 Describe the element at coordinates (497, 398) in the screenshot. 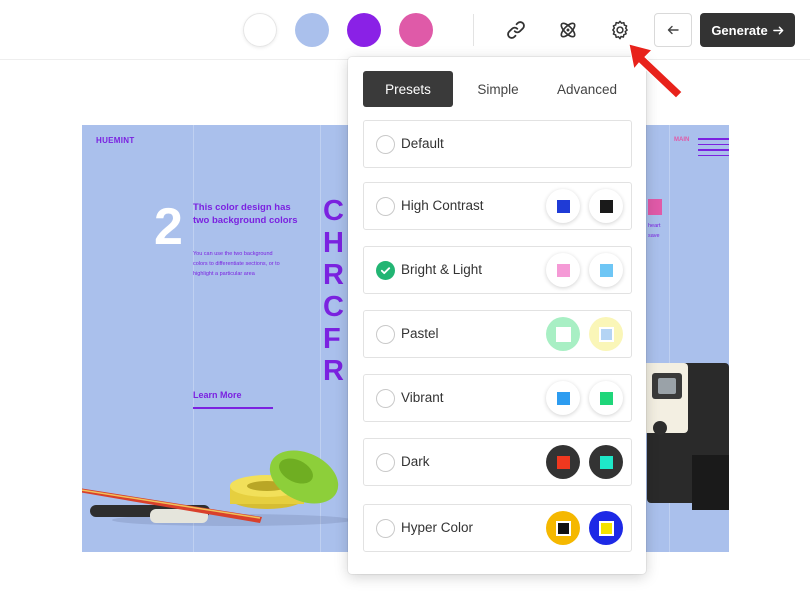

I see `preset-option-vibrant: Vibrant` at that location.